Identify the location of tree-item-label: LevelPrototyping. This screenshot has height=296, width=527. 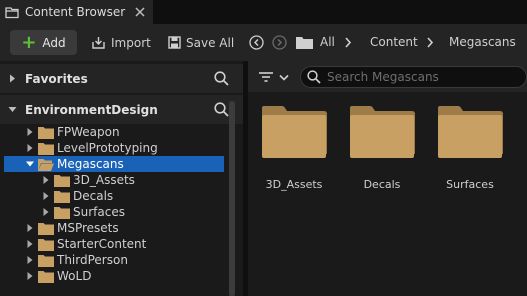
(107, 148).